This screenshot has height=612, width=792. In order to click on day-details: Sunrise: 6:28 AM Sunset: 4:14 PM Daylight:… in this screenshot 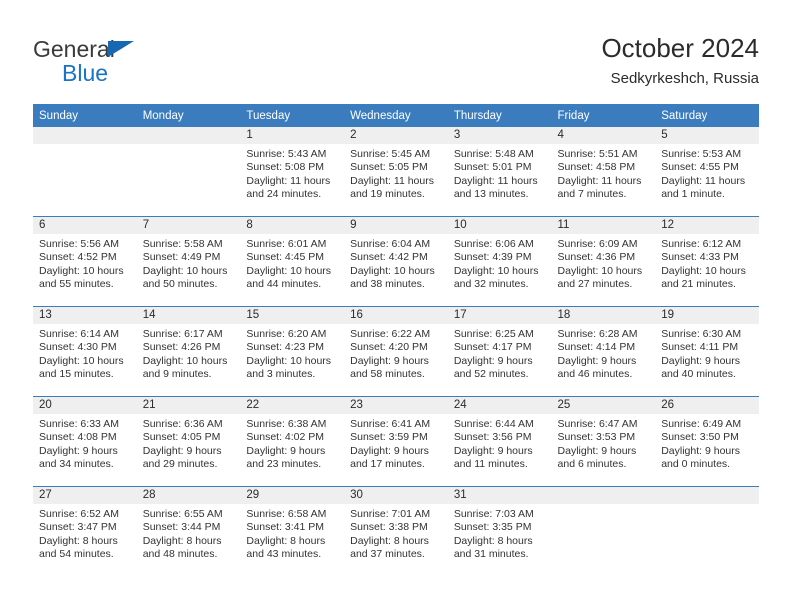, I will do `click(604, 353)`.